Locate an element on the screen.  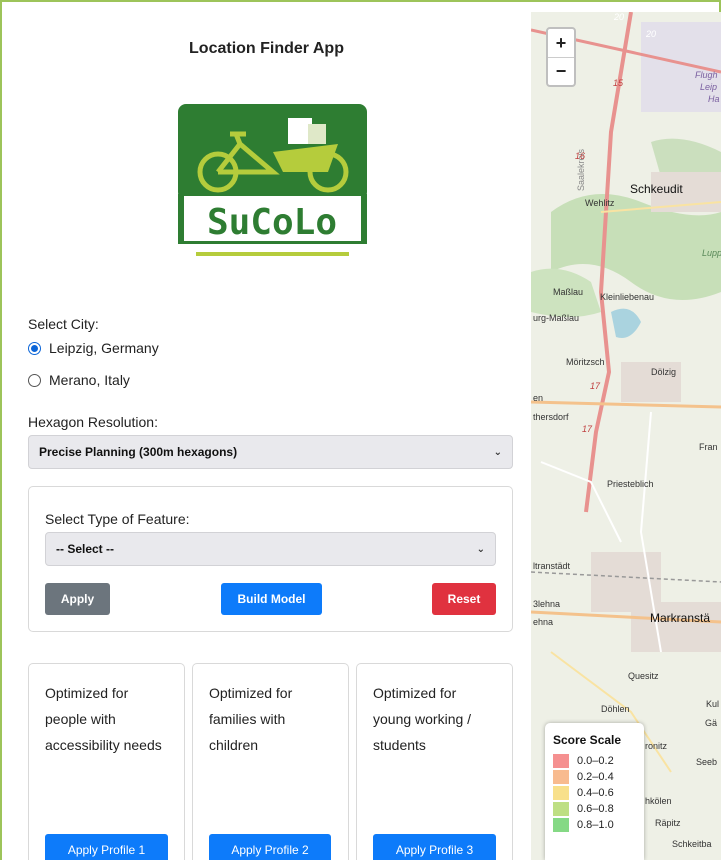
map-place-label: en is located at coordinates (538, 398).